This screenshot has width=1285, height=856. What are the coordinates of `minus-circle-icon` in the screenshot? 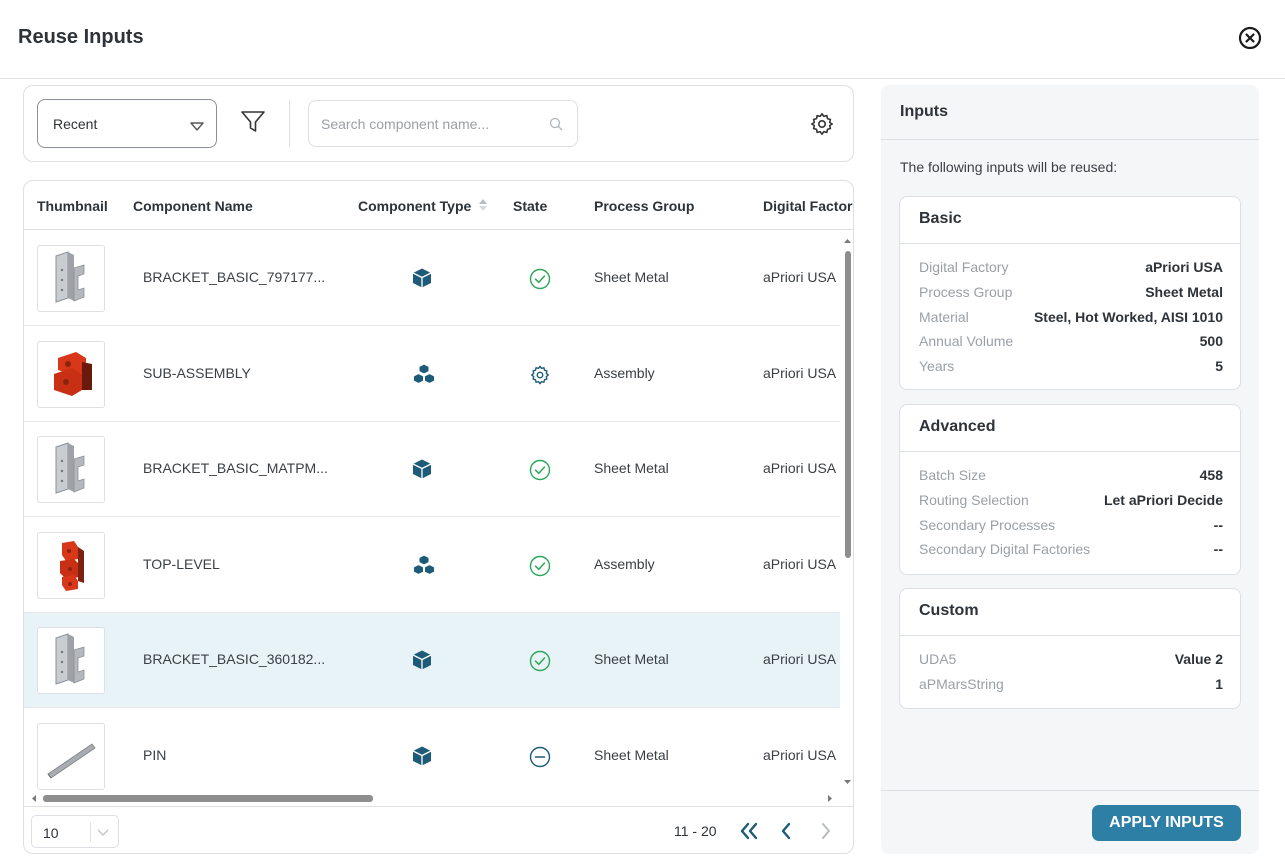 It's located at (540, 759).